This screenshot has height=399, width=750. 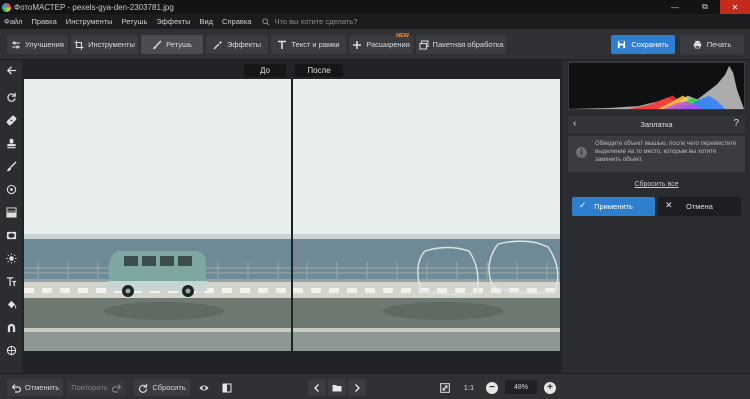 I want to click on back-button, so click(x=11, y=70).